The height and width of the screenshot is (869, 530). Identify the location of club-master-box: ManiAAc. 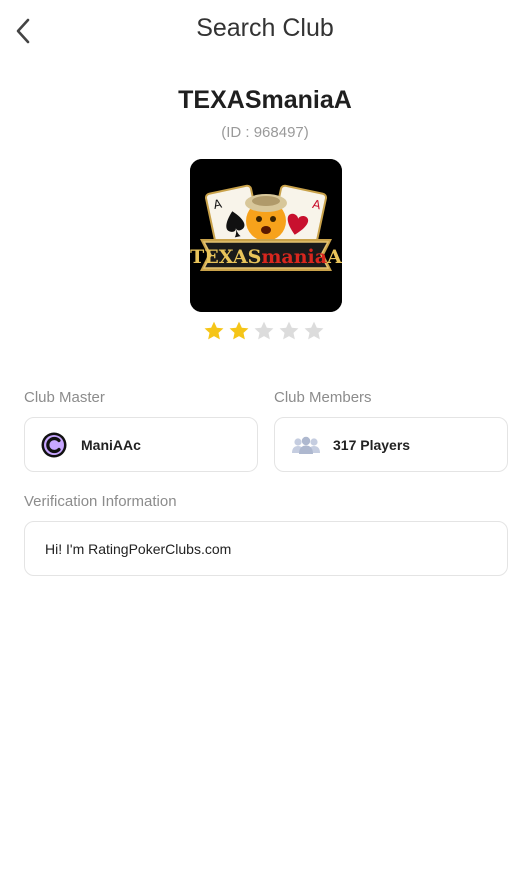
(141, 444).